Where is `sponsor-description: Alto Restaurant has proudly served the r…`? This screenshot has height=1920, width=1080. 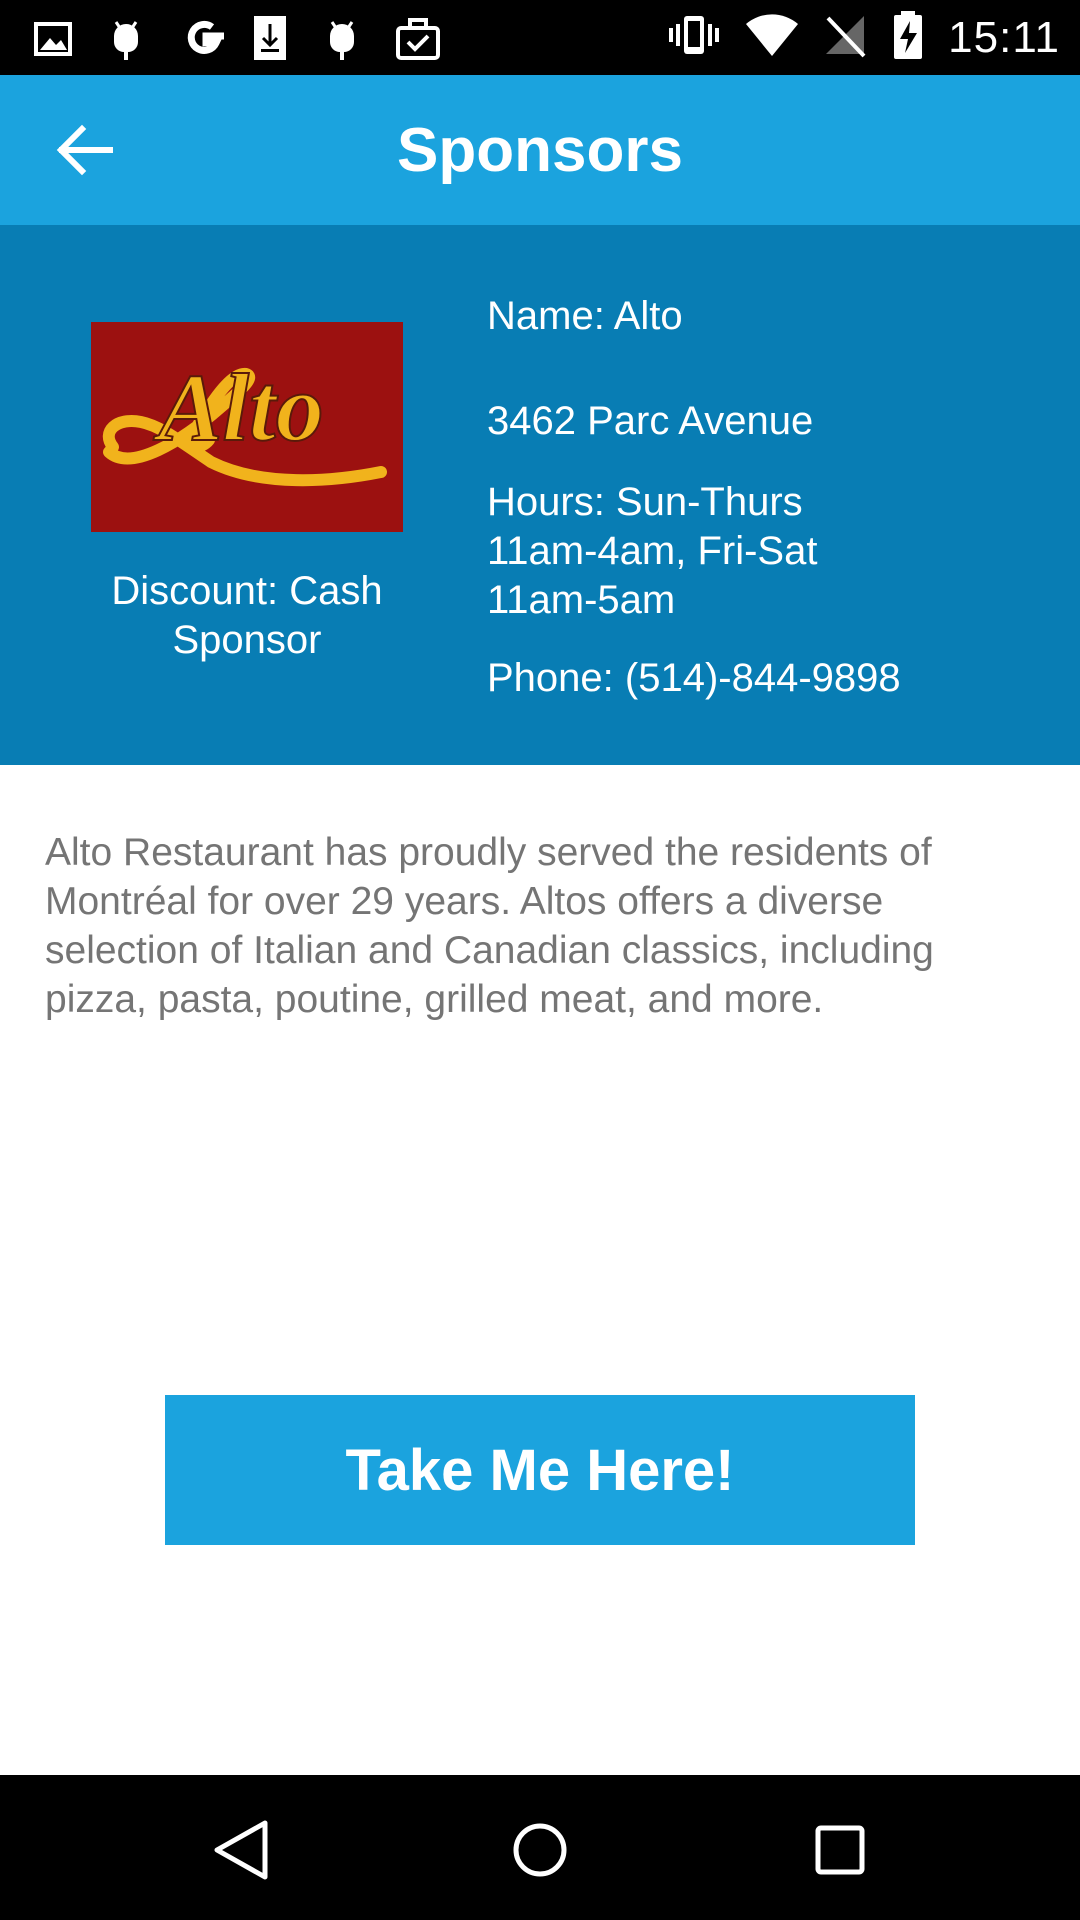 sponsor-description: Alto Restaurant has proudly served the r… is located at coordinates (489, 926).